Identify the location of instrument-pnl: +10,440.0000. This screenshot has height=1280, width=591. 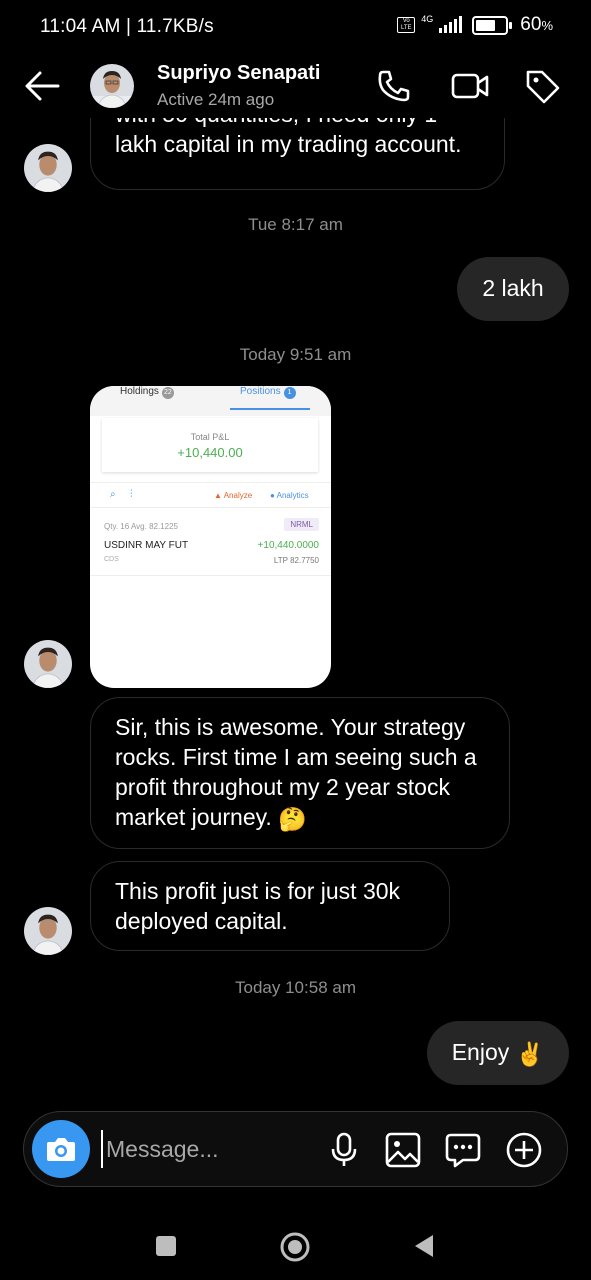
(288, 545).